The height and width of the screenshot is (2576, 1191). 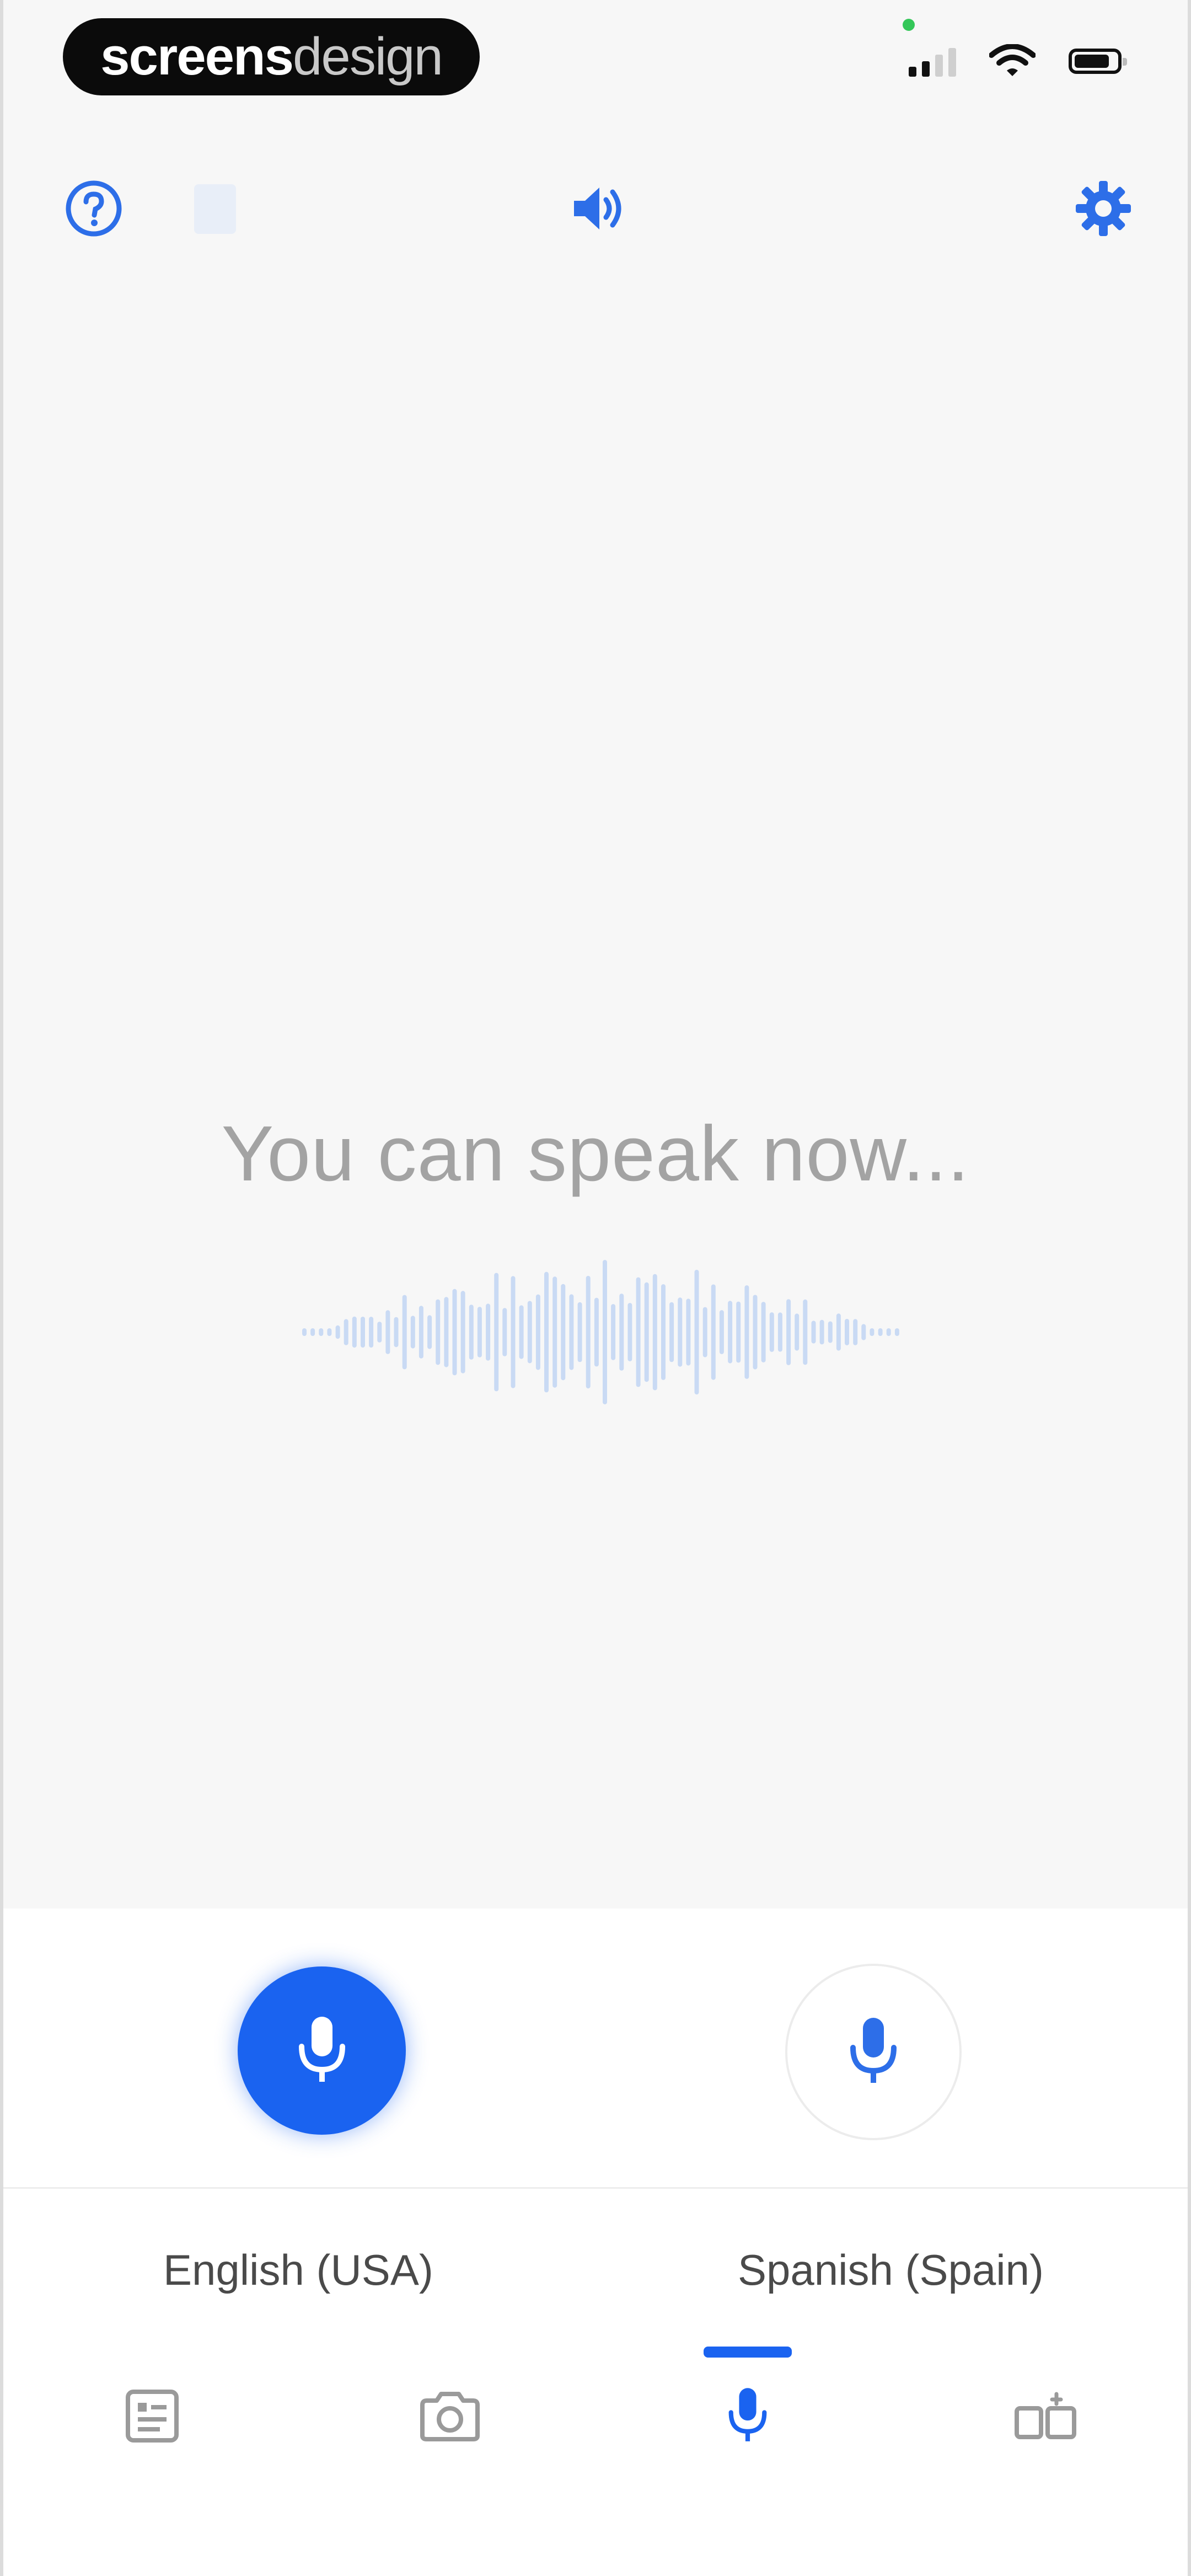 What do you see at coordinates (197, 56) in the screenshot?
I see `brand-logo-primary: screens` at bounding box center [197, 56].